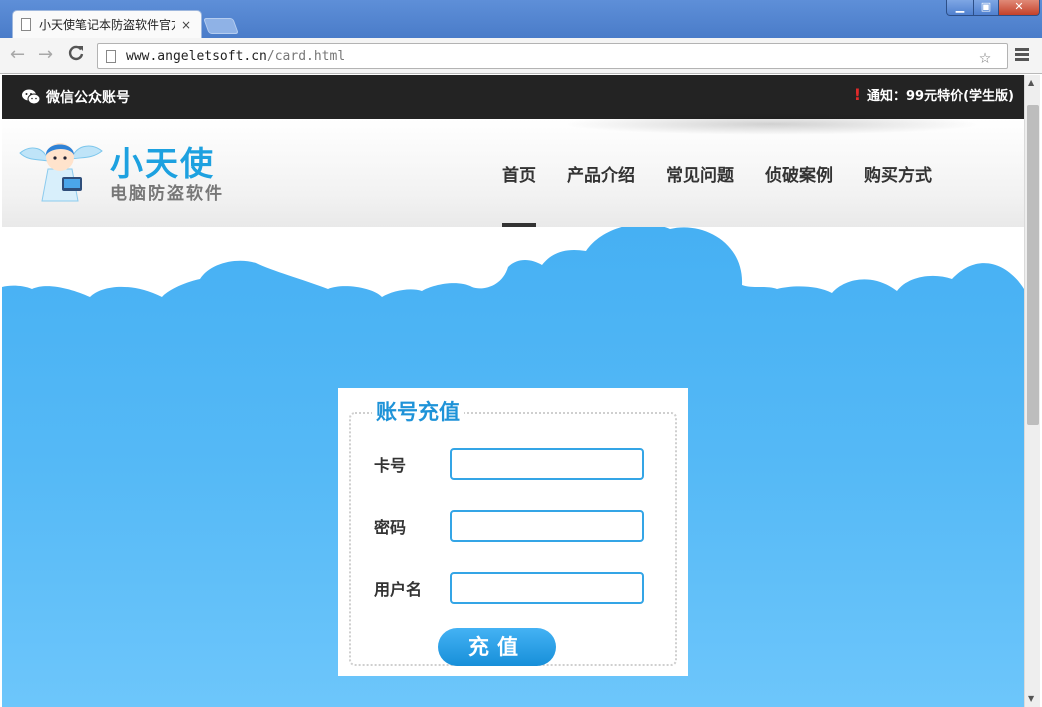  I want to click on document-icon, so click(26, 24).